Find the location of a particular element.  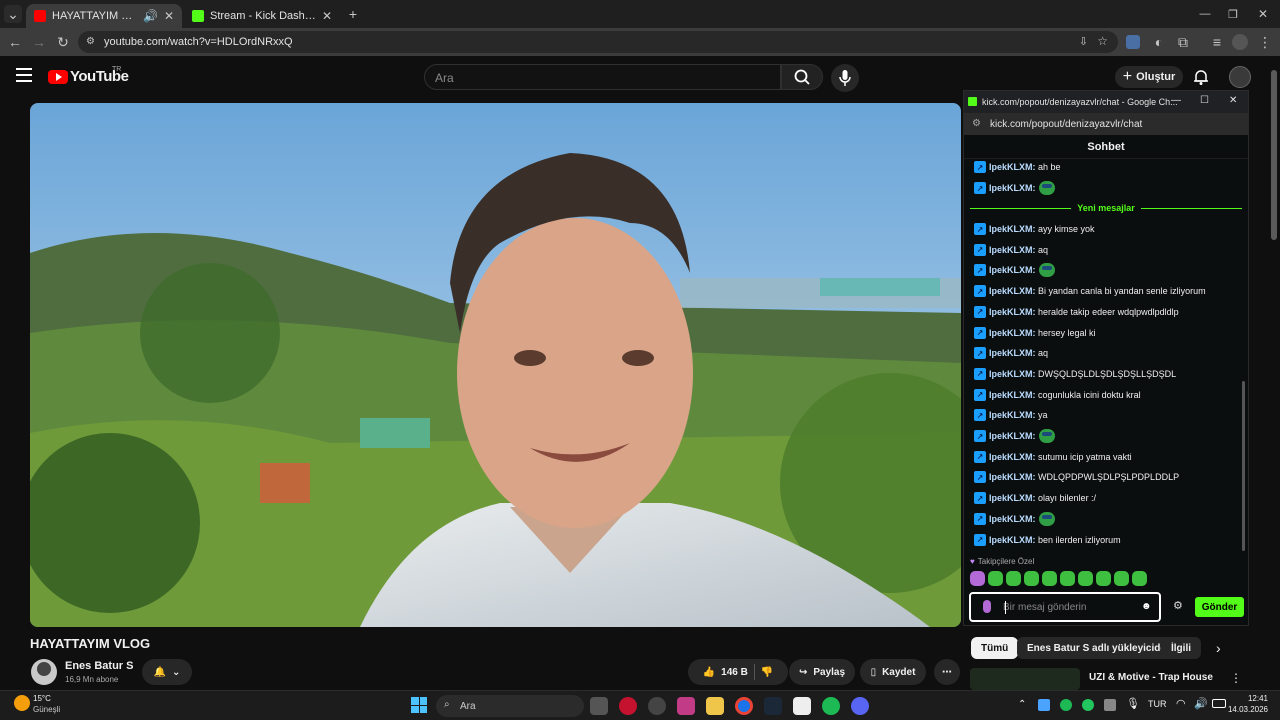

popup-close-icon: ✕ is located at coordinates (1233, 100).